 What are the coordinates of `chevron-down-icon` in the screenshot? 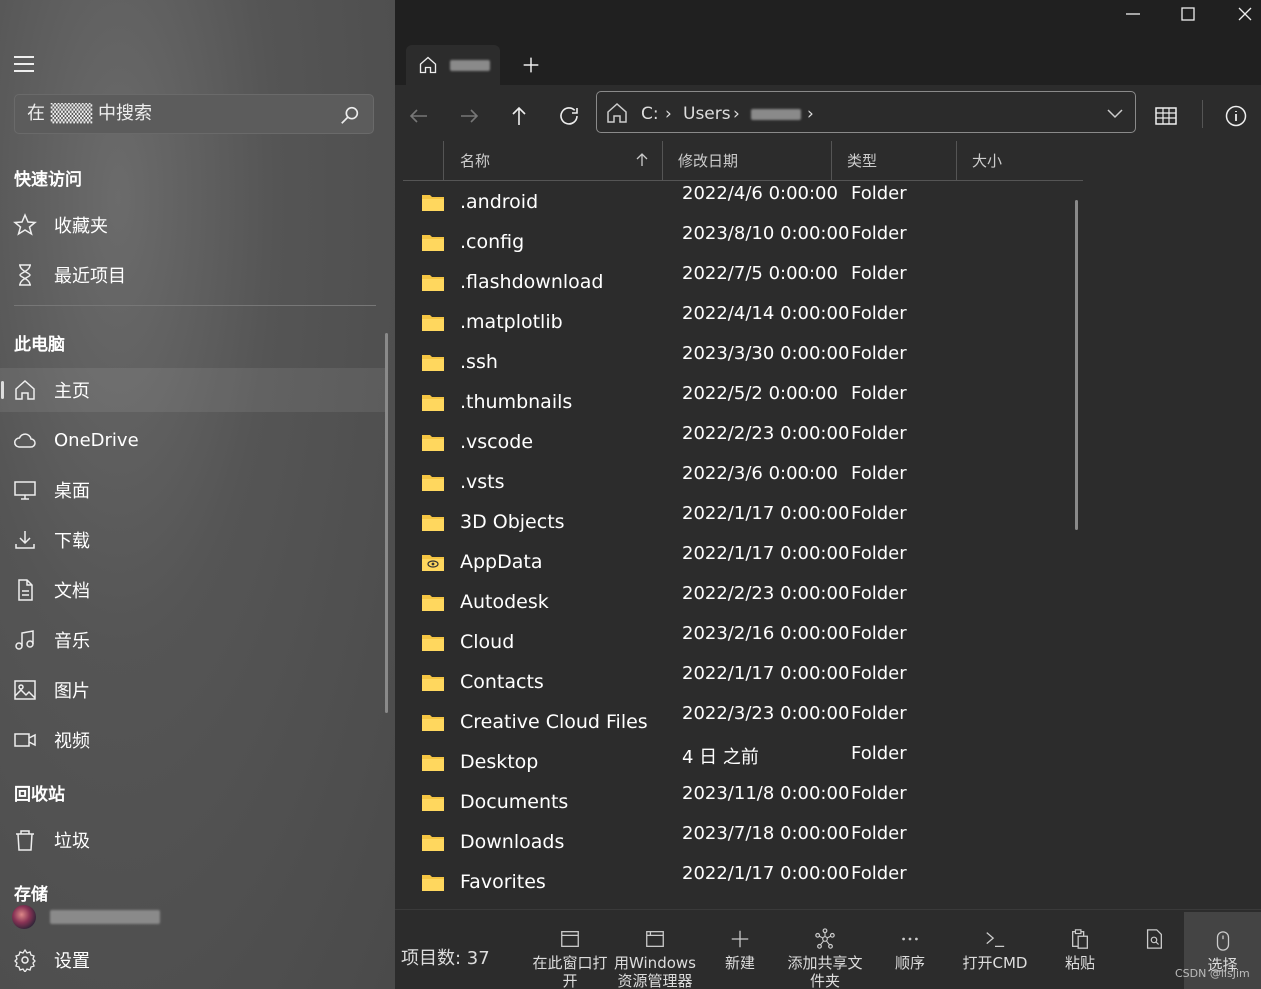 It's located at (1115, 113).